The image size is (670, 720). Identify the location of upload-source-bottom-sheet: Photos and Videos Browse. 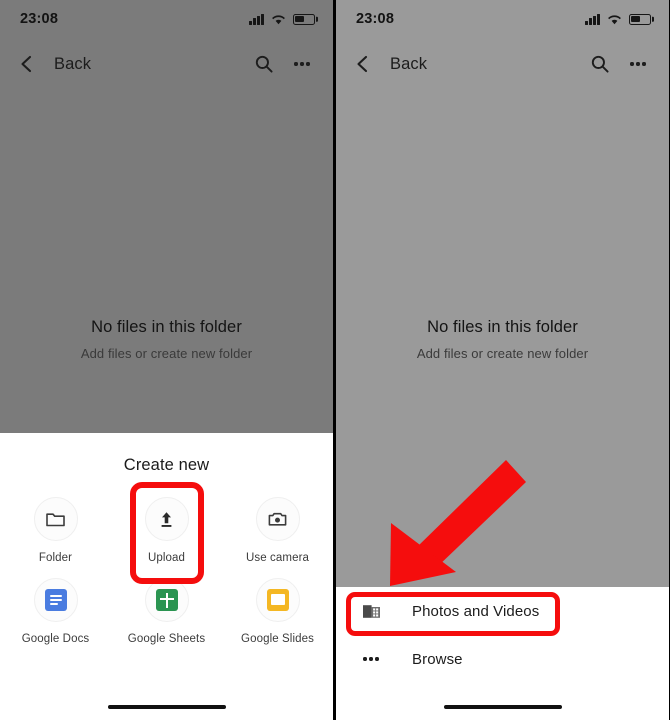
(502, 653).